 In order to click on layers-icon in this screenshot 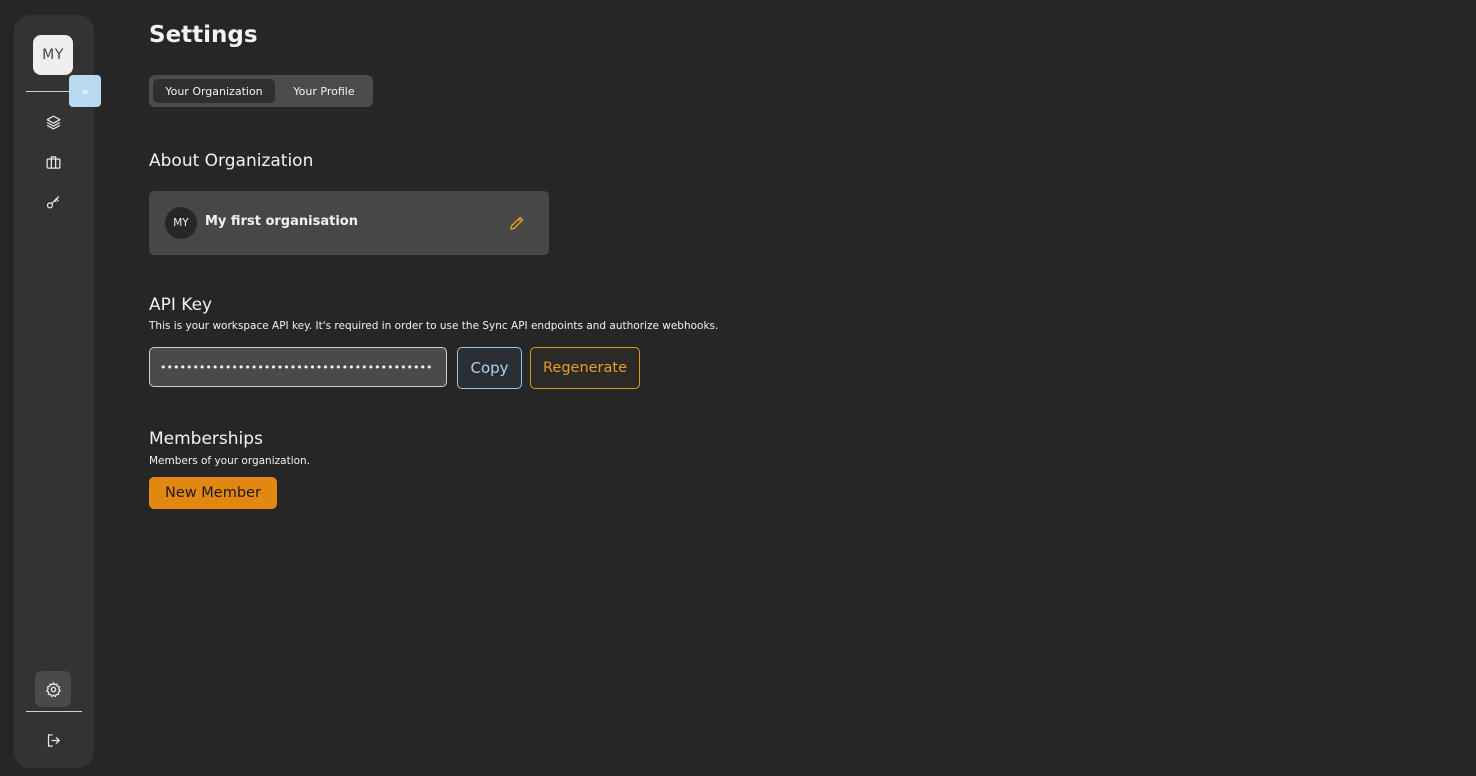, I will do `click(53, 122)`.